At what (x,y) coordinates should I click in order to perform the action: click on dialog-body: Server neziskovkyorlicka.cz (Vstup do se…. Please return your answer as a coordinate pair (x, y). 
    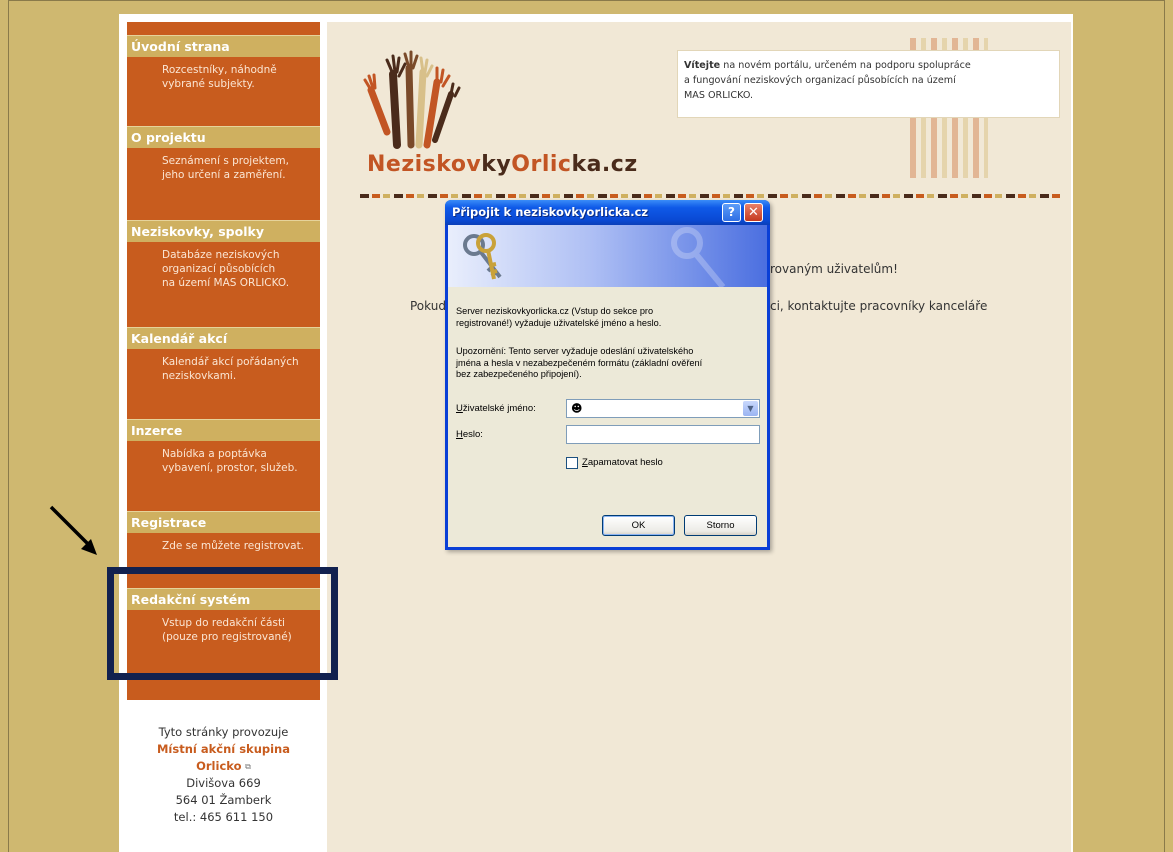
    Looking at the image, I should click on (607, 386).